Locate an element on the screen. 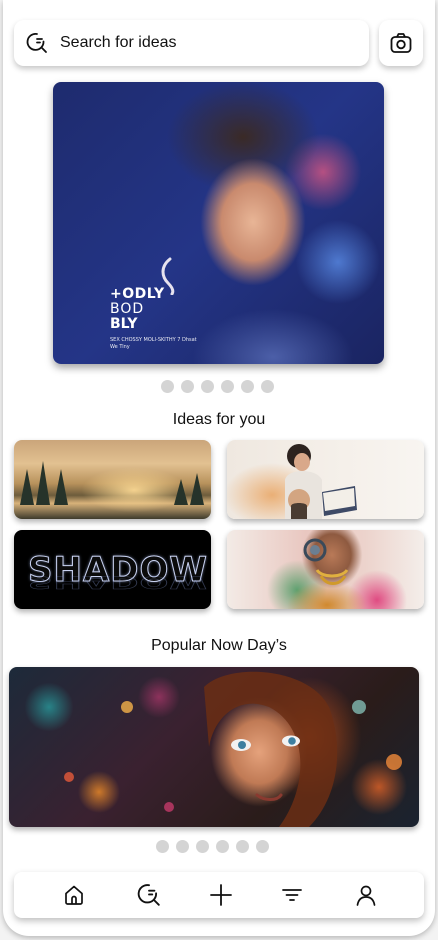 The height and width of the screenshot is (940, 438). plus-icon is located at coordinates (221, 895).